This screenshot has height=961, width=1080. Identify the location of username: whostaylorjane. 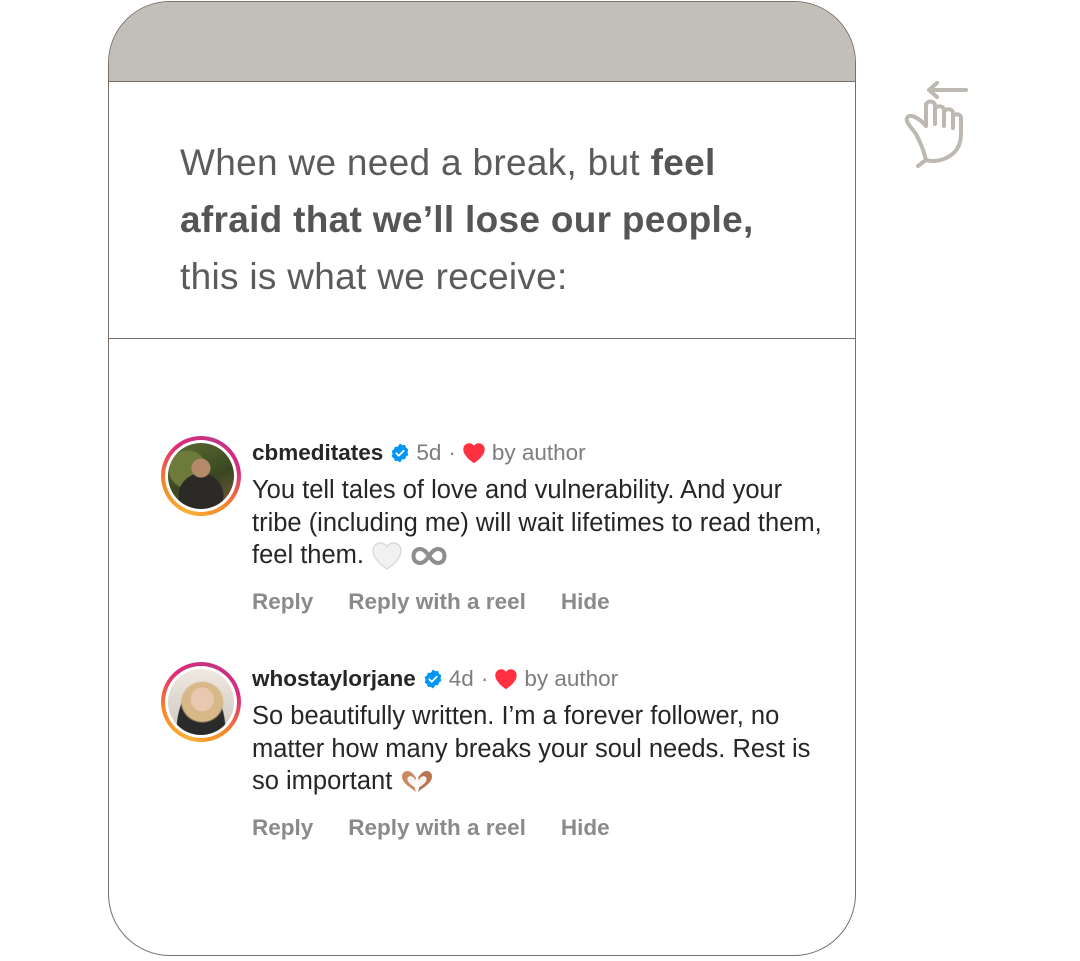
(334, 679).